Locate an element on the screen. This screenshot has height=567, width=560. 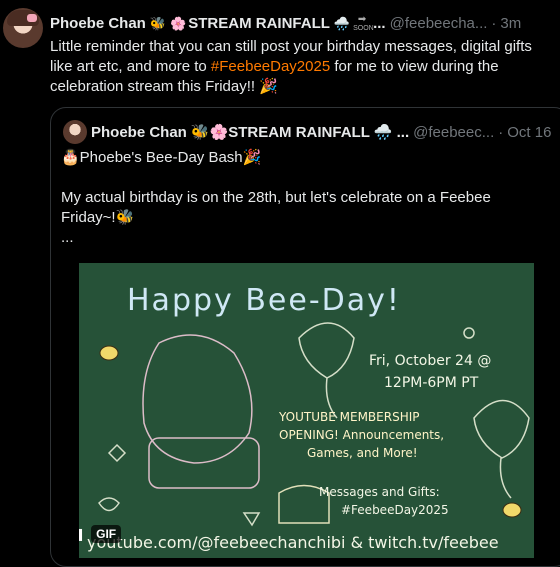
gif-badge: GIF is located at coordinates (106, 534).